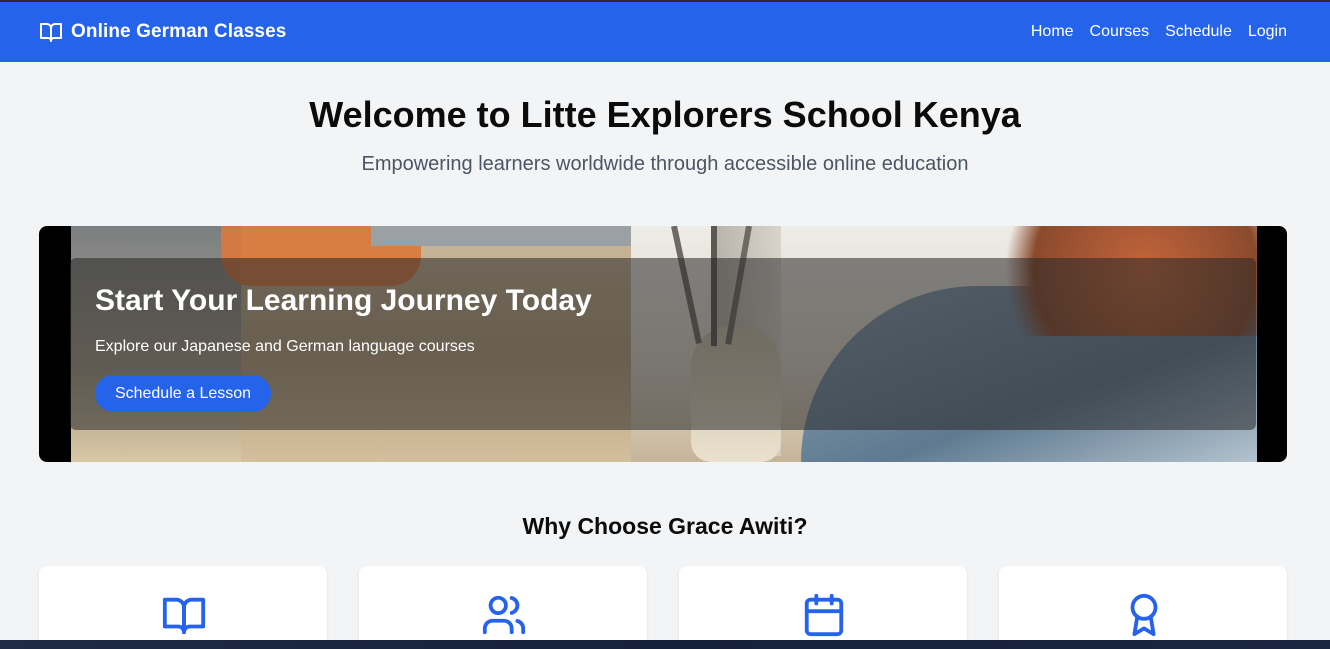  What do you see at coordinates (824, 615) in the screenshot?
I see `calendar-icon` at bounding box center [824, 615].